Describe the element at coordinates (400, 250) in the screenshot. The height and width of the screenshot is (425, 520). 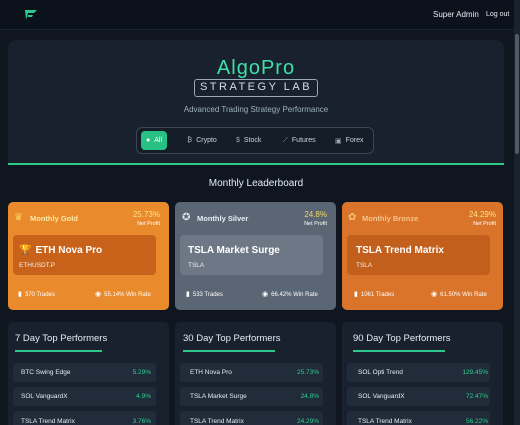
I see `strategy-name: TSLA Trend Matrix` at that location.